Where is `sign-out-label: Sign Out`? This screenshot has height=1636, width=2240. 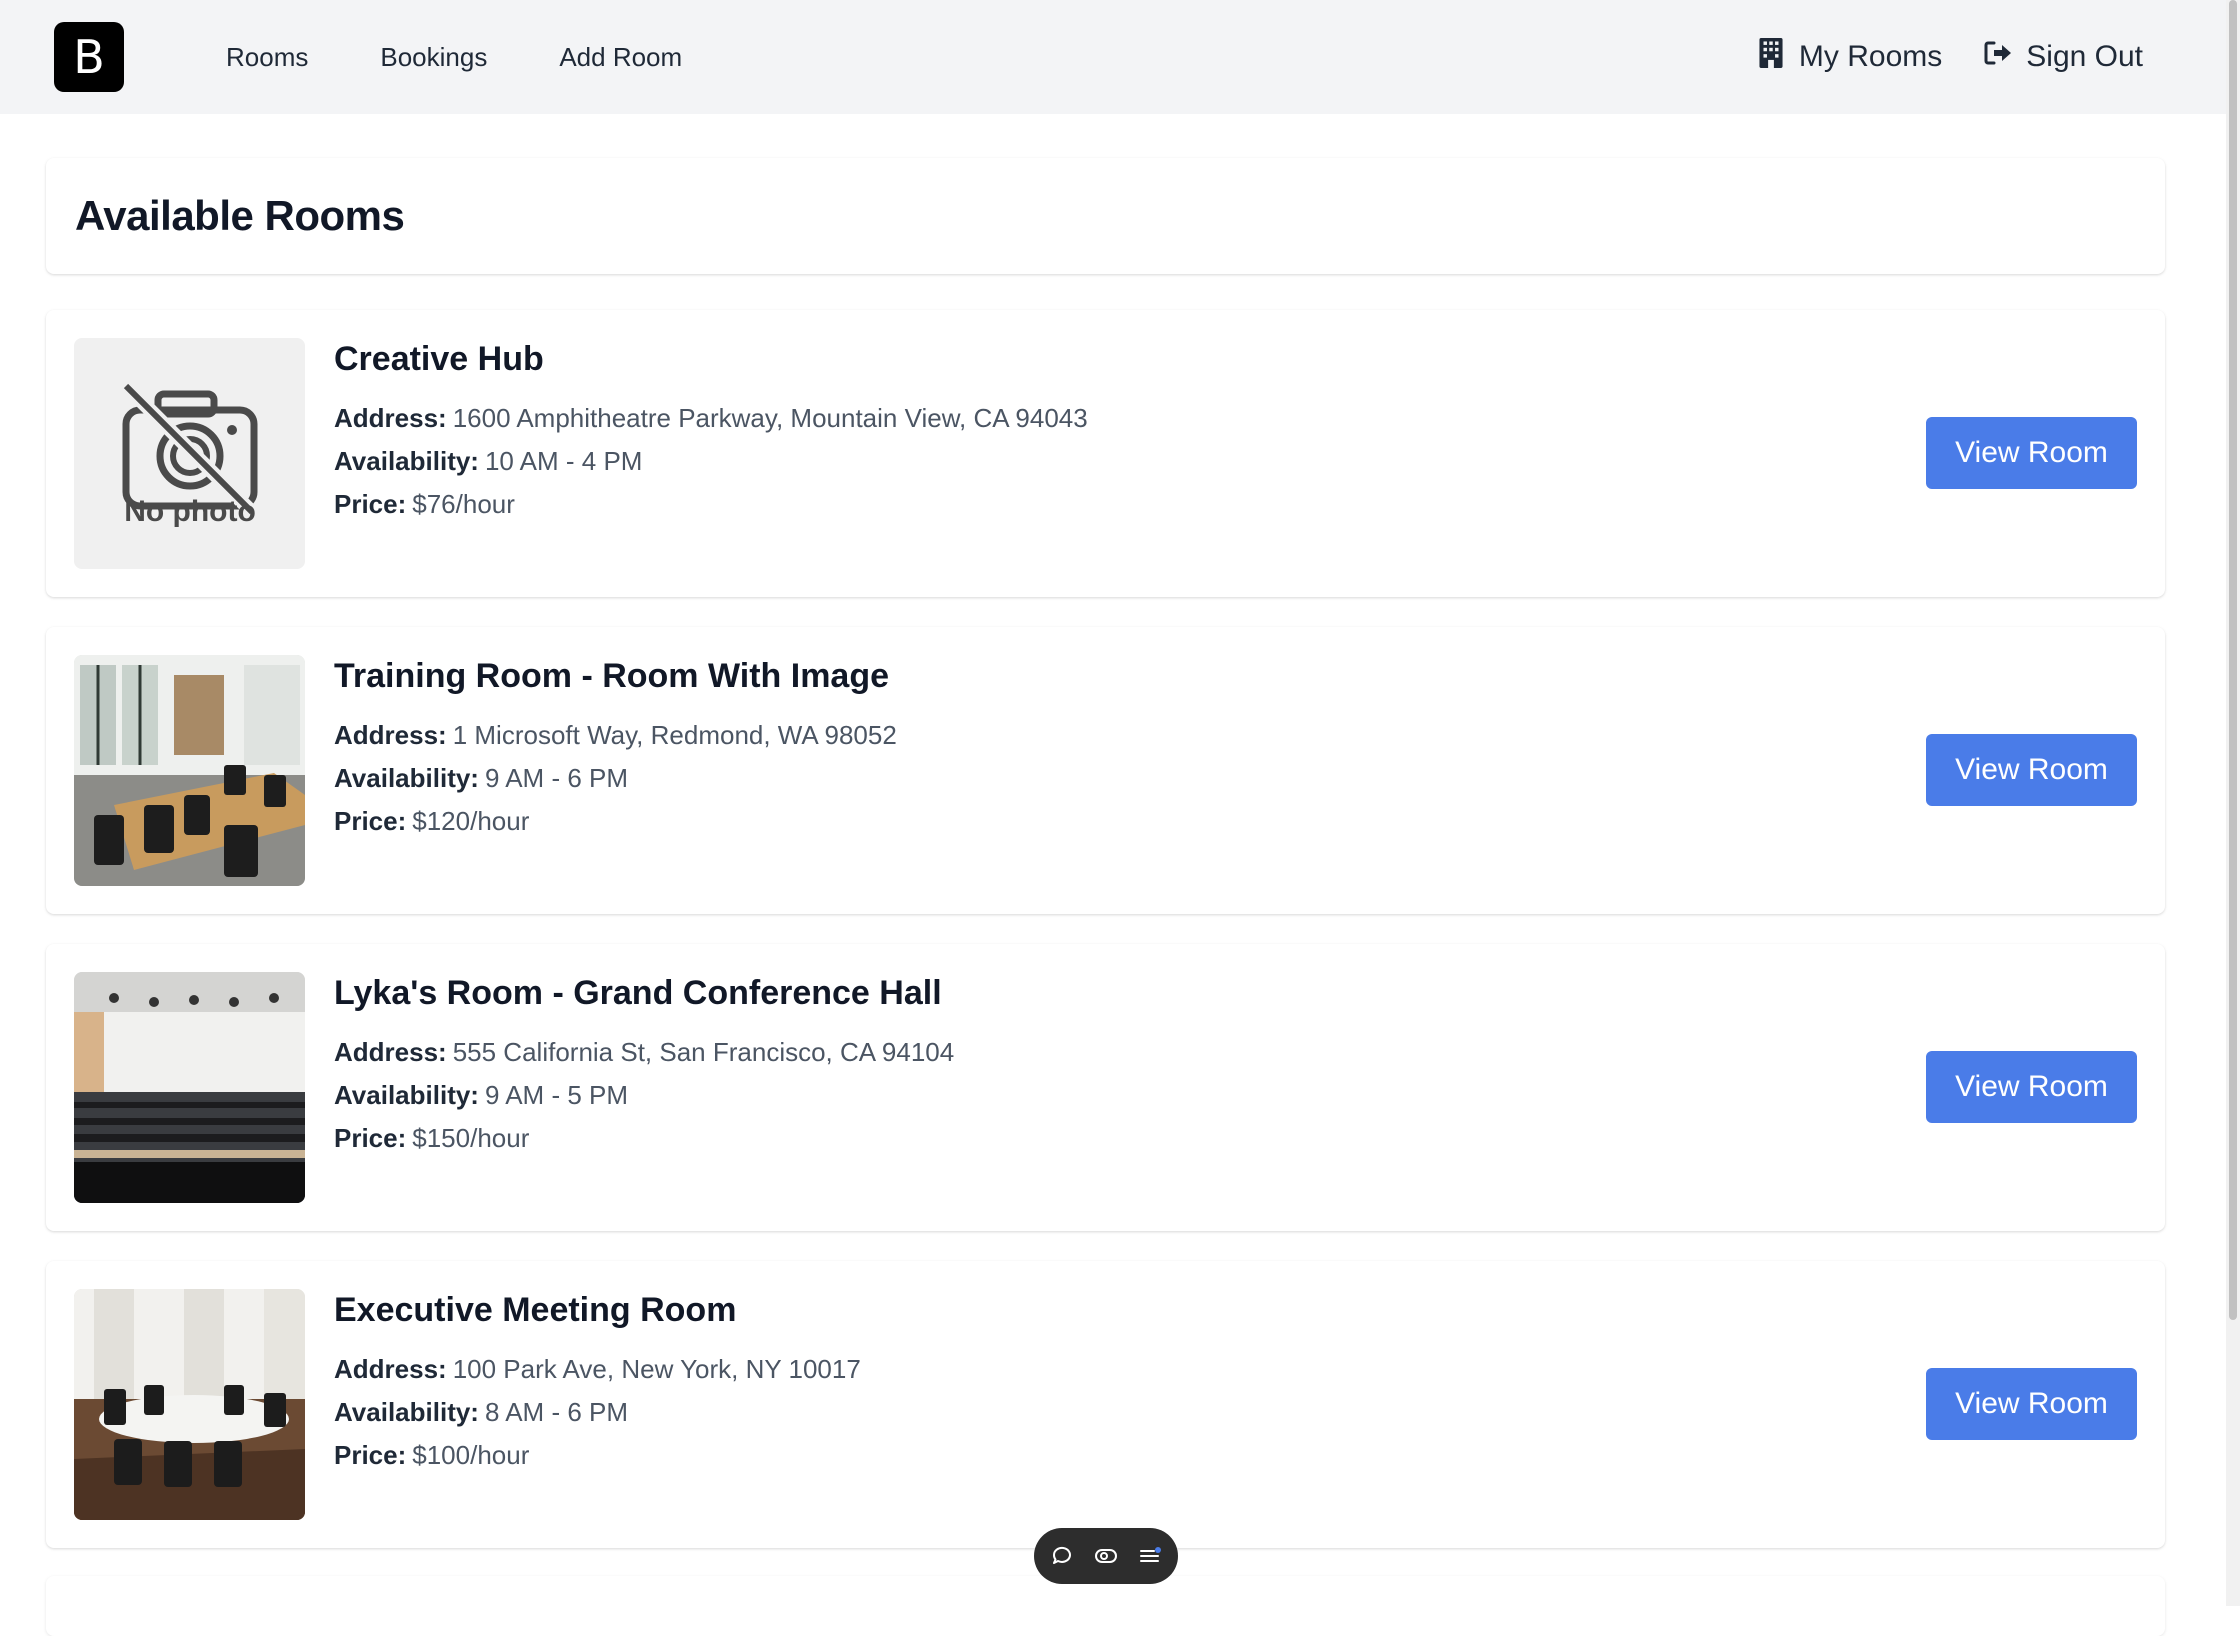 sign-out-label: Sign Out is located at coordinates (2084, 56).